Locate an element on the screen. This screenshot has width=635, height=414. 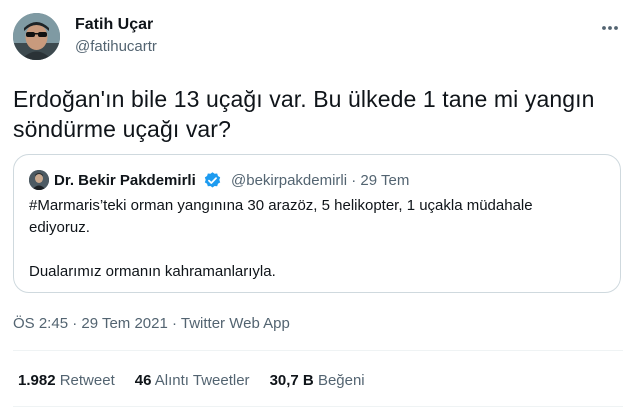
author-avatar is located at coordinates (36, 36).